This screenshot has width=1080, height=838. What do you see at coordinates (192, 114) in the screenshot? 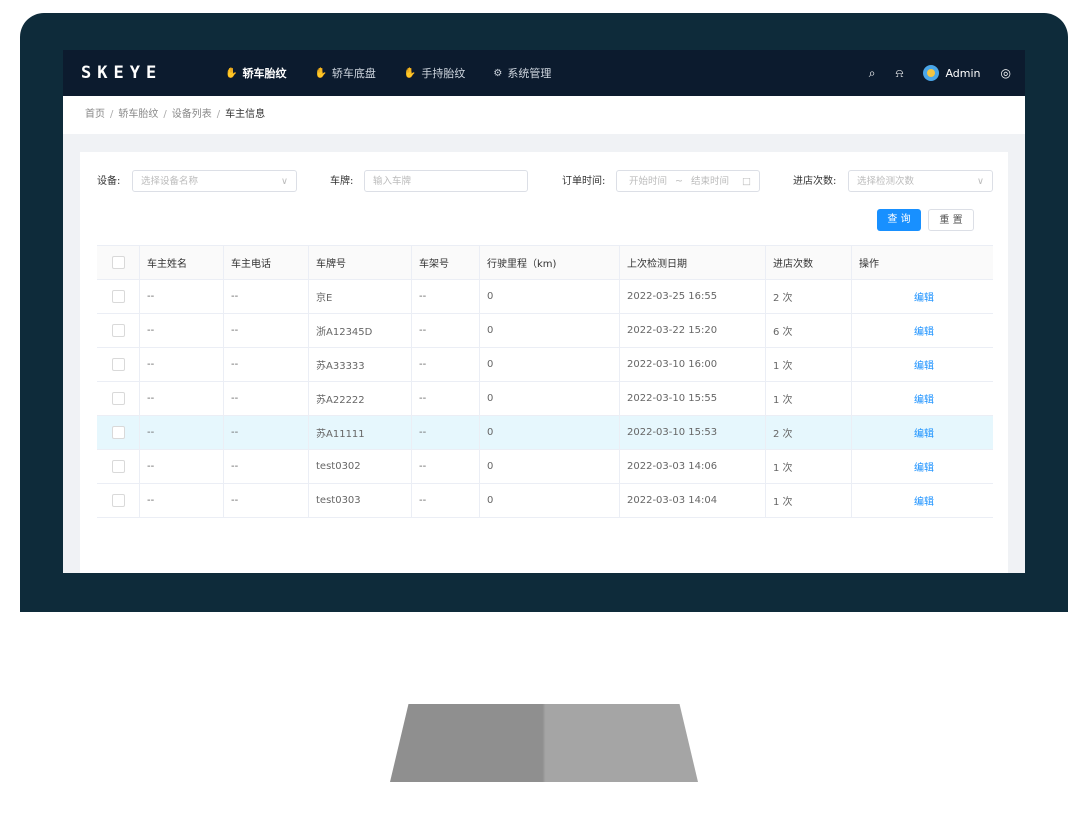
I see `breadcrumb-device-list: 设备列表` at bounding box center [192, 114].